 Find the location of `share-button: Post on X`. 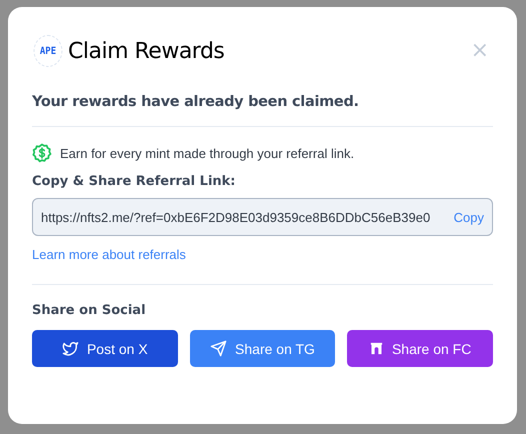

share-button: Post on X is located at coordinates (105, 348).